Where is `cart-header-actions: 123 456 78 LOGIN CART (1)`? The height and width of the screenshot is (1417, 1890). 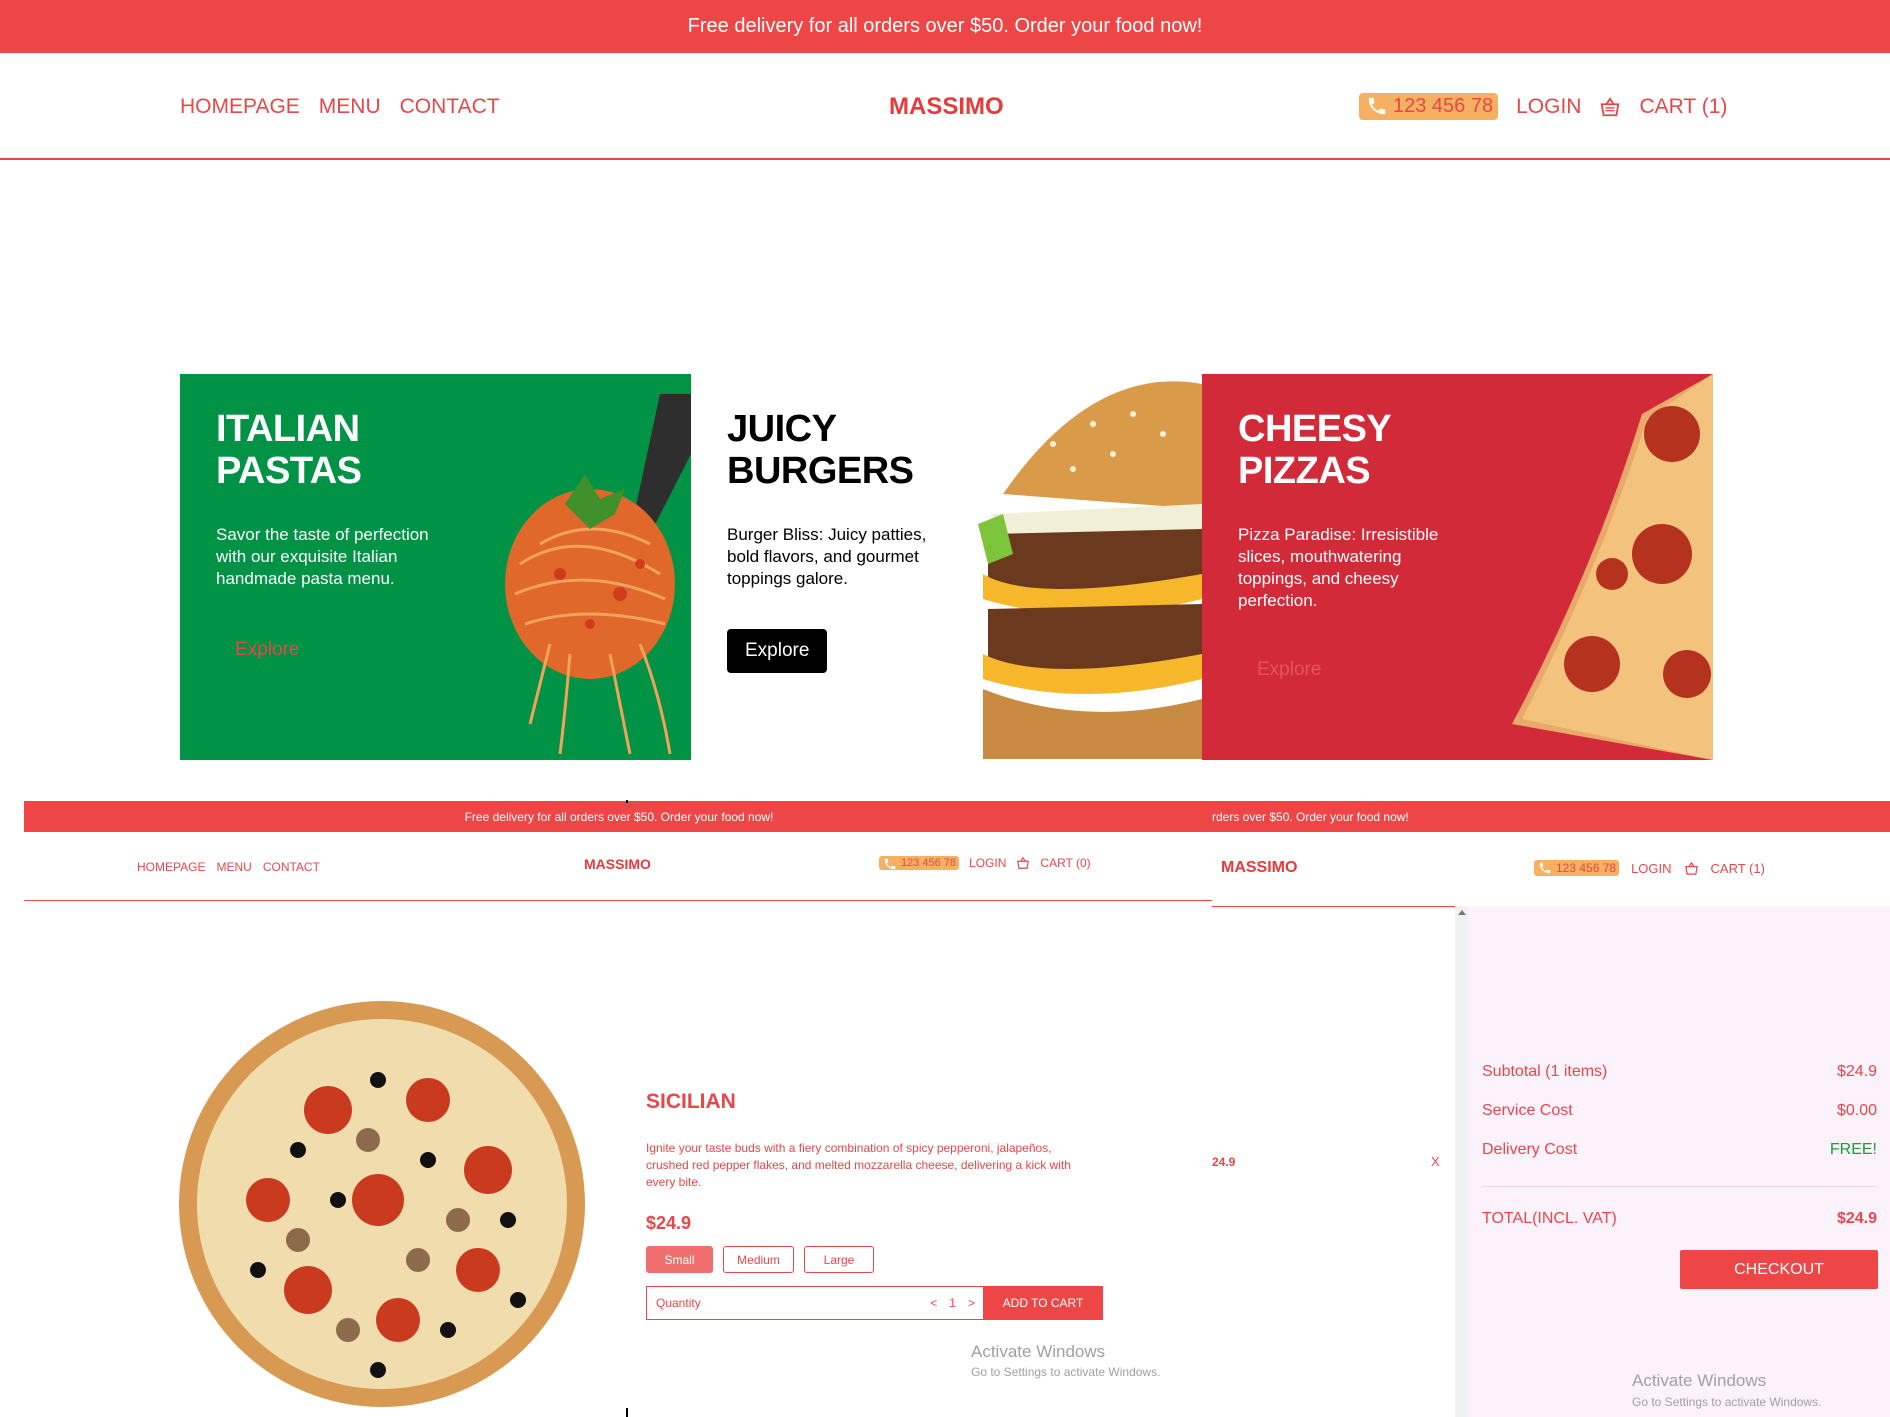
cart-header-actions: 123 456 78 LOGIN CART (1) is located at coordinates (1649, 868).